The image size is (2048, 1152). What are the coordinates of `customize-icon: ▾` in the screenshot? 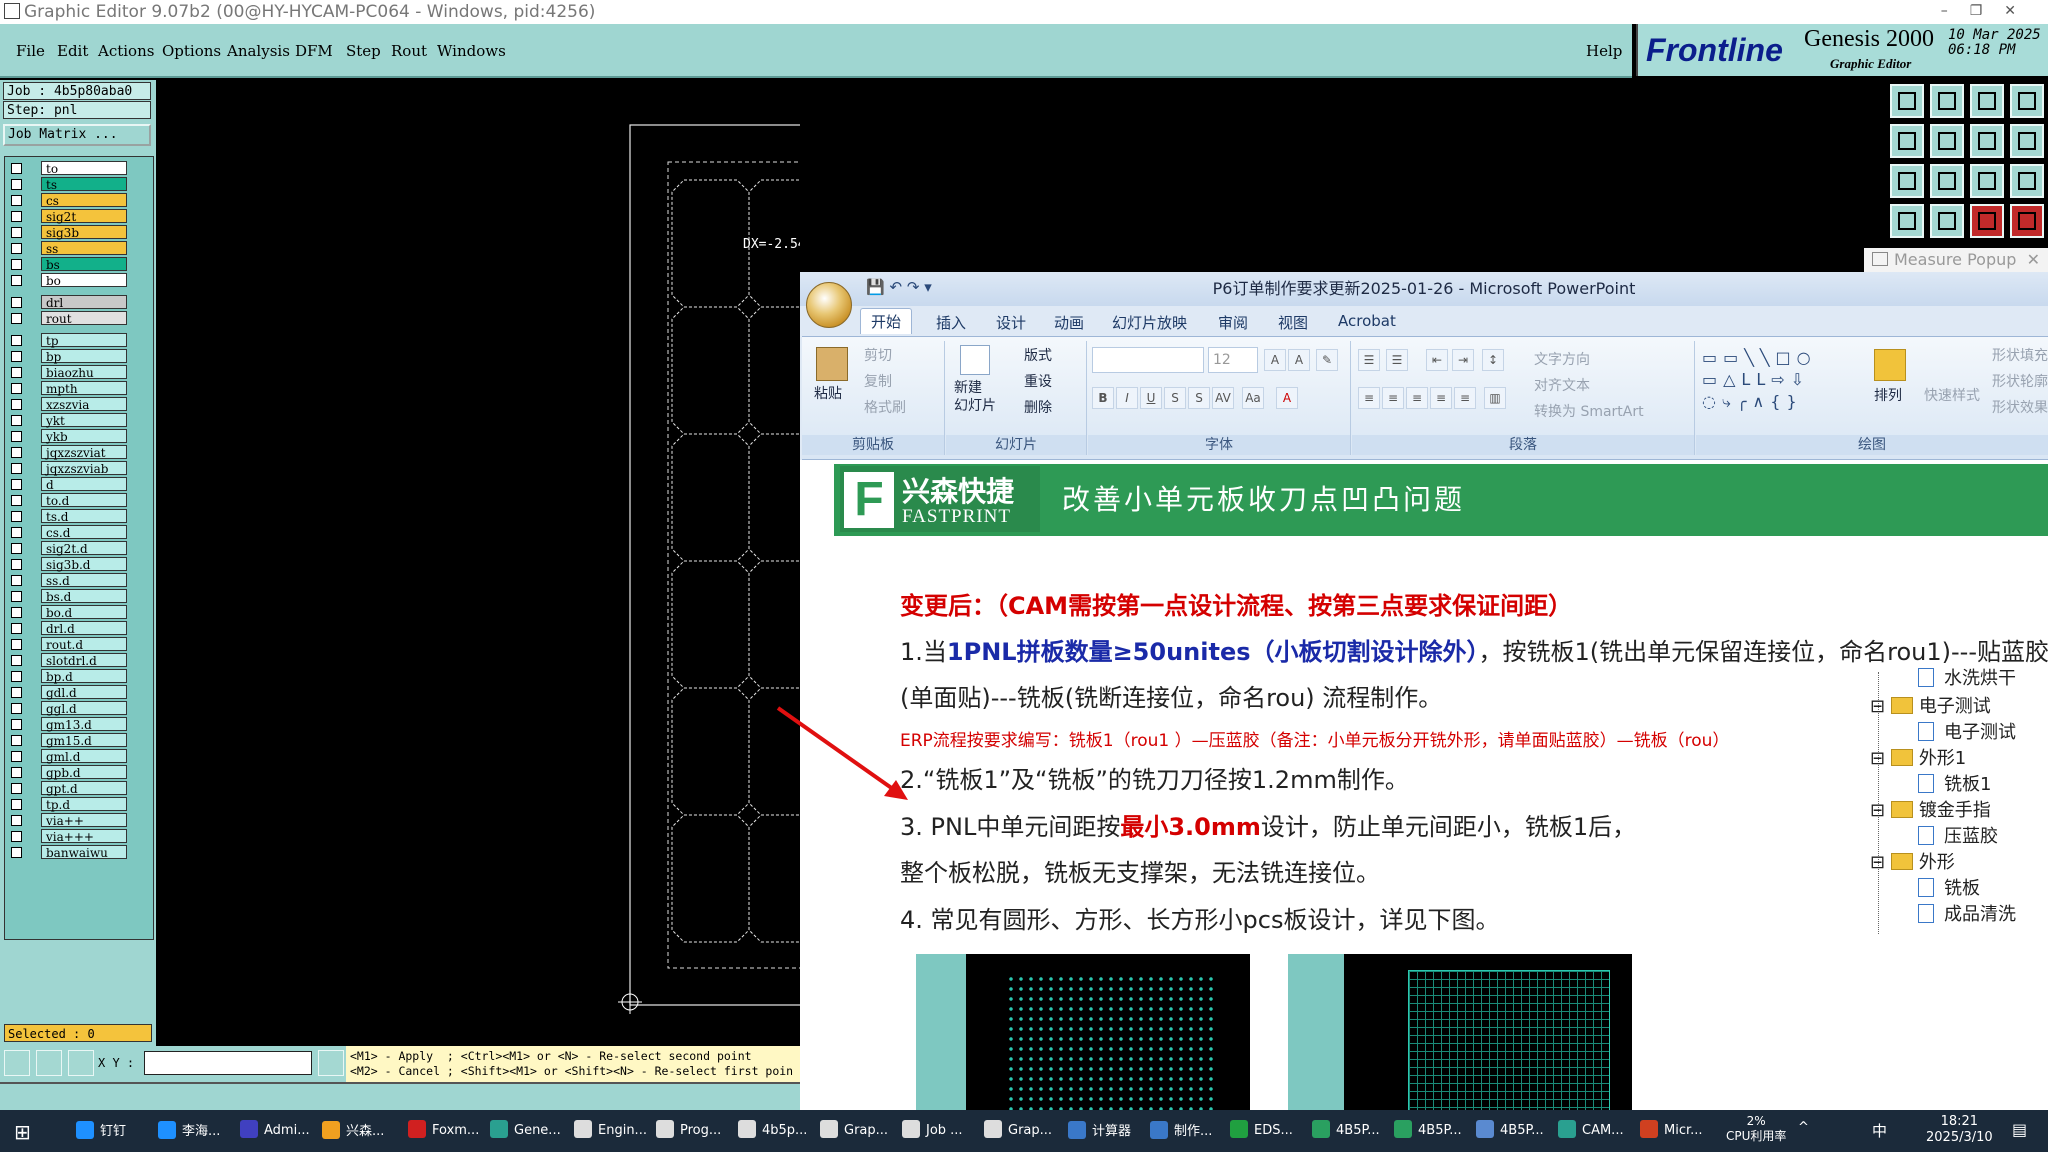 It's located at (928, 287).